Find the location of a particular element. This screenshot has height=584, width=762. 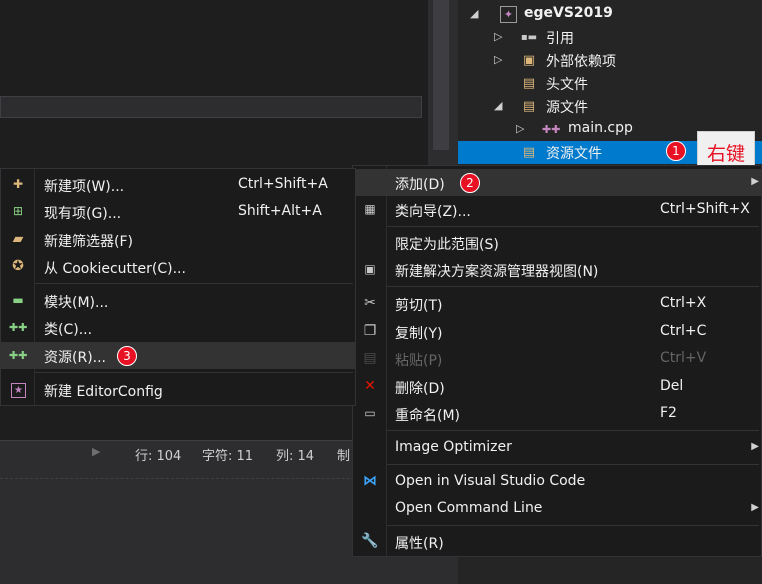

tree-item-label: 外部依赖项 is located at coordinates (581, 62).